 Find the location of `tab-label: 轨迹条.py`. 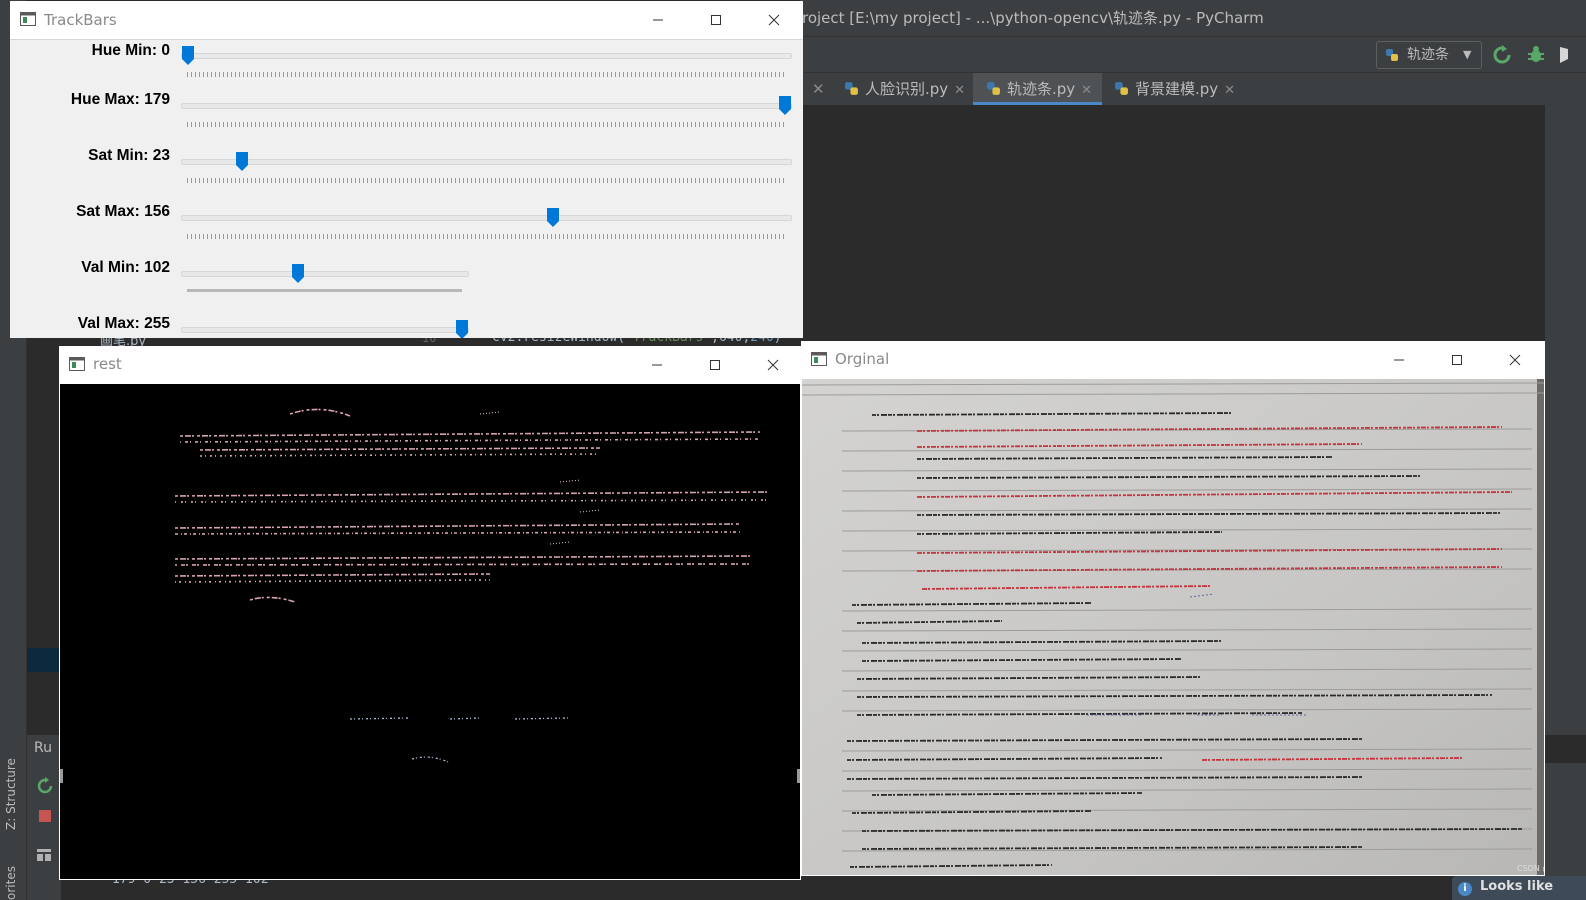

tab-label: 轨迹条.py is located at coordinates (1041, 89).